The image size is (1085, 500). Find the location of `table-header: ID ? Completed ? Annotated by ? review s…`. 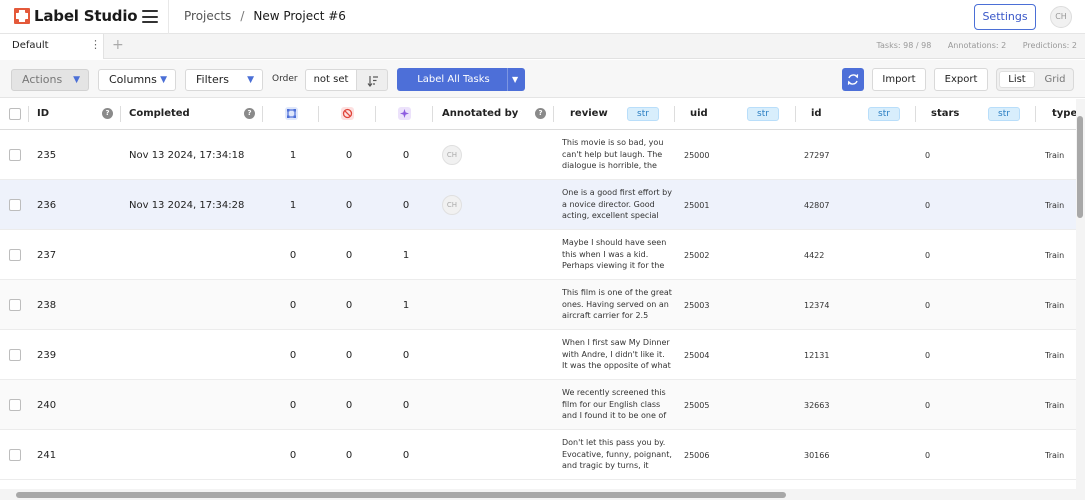

table-header: ID ? Completed ? Annotated by ? review s… is located at coordinates (542, 114).